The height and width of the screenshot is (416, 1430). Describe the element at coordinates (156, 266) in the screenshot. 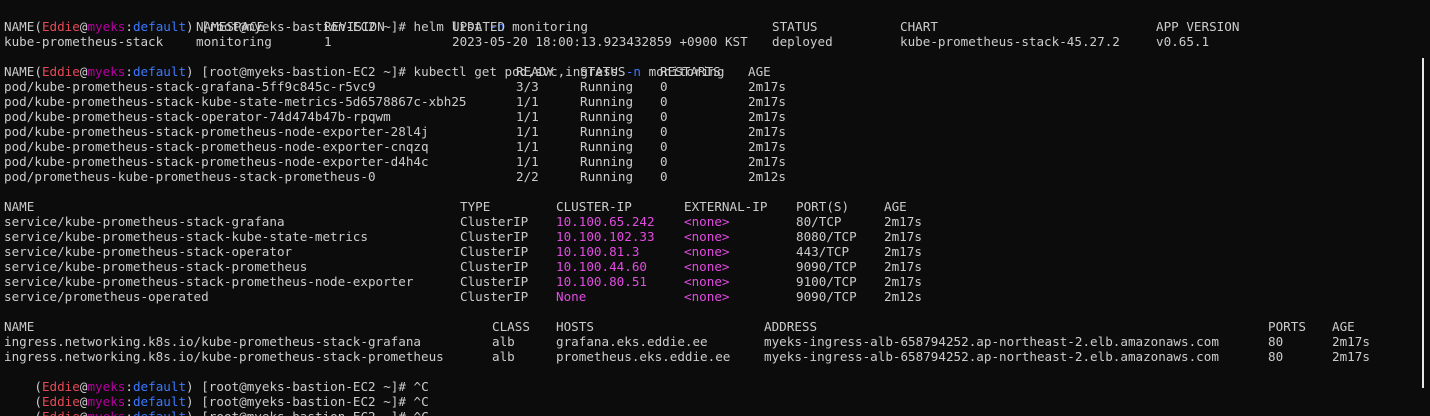

I see `service-name: service/kube-prometheus-stack-prometheus` at that location.